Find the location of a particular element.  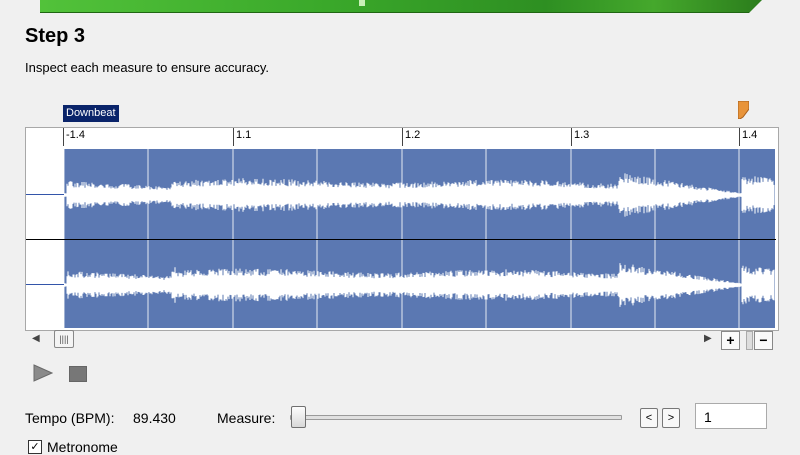

stop-icon is located at coordinates (78, 374).